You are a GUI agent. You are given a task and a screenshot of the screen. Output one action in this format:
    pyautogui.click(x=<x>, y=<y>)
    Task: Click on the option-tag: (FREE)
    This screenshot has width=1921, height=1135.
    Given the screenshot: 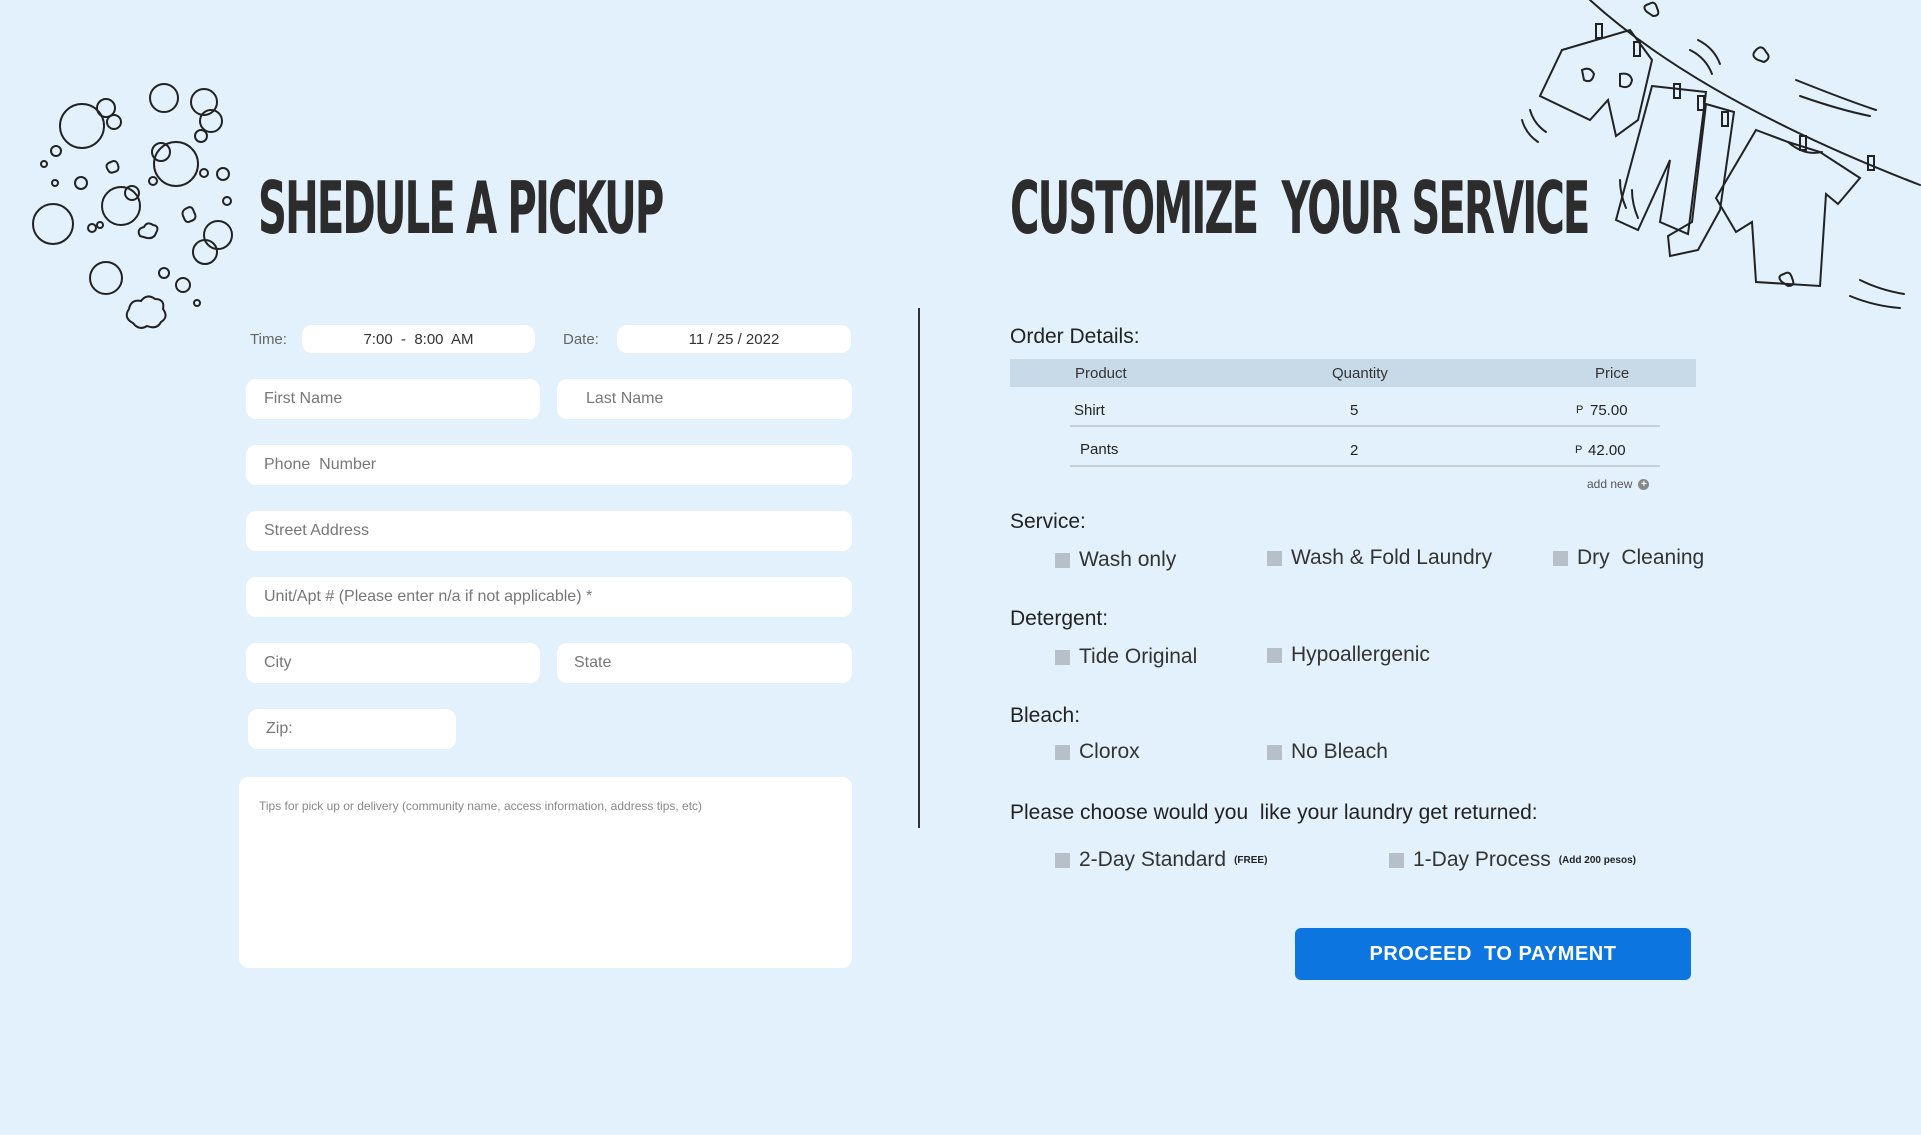 What is the action you would take?
    pyautogui.click(x=1251, y=860)
    